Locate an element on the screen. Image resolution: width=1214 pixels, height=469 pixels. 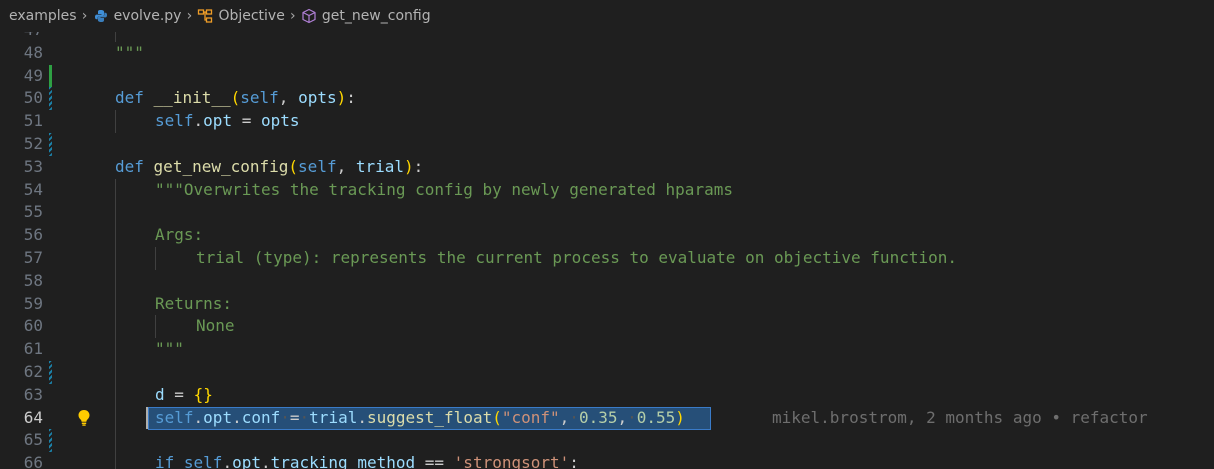
line-number: 51 is located at coordinates (33, 121).